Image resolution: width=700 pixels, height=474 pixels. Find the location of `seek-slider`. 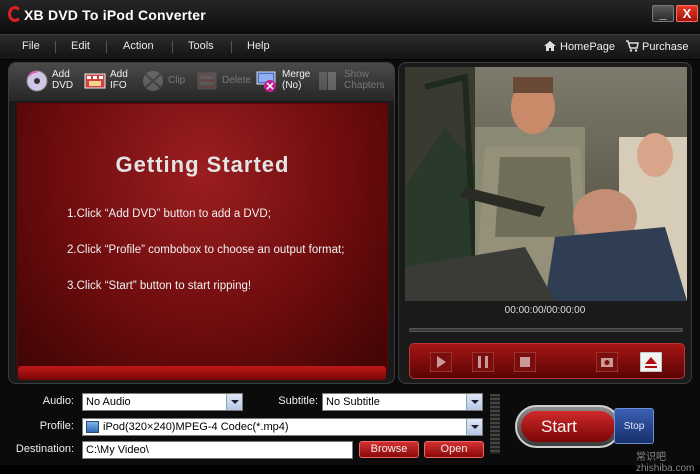

seek-slider is located at coordinates (546, 330).